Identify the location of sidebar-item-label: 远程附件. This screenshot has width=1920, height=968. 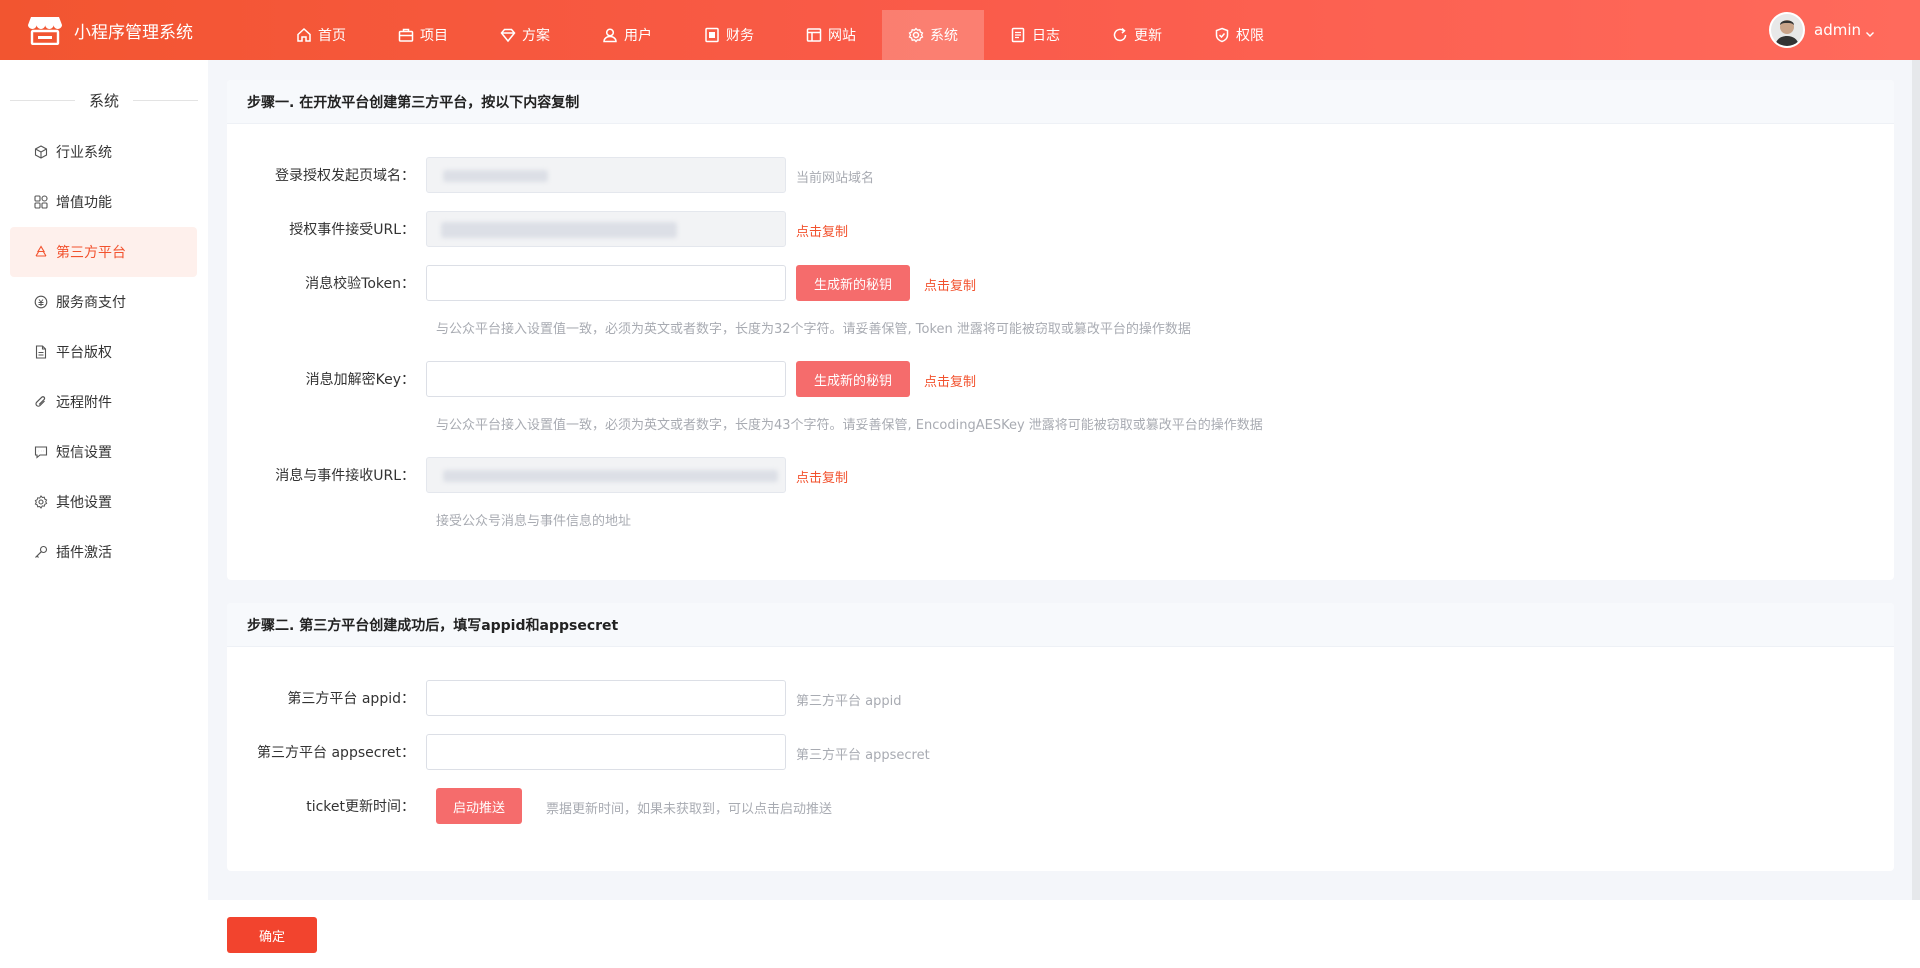
(84, 403).